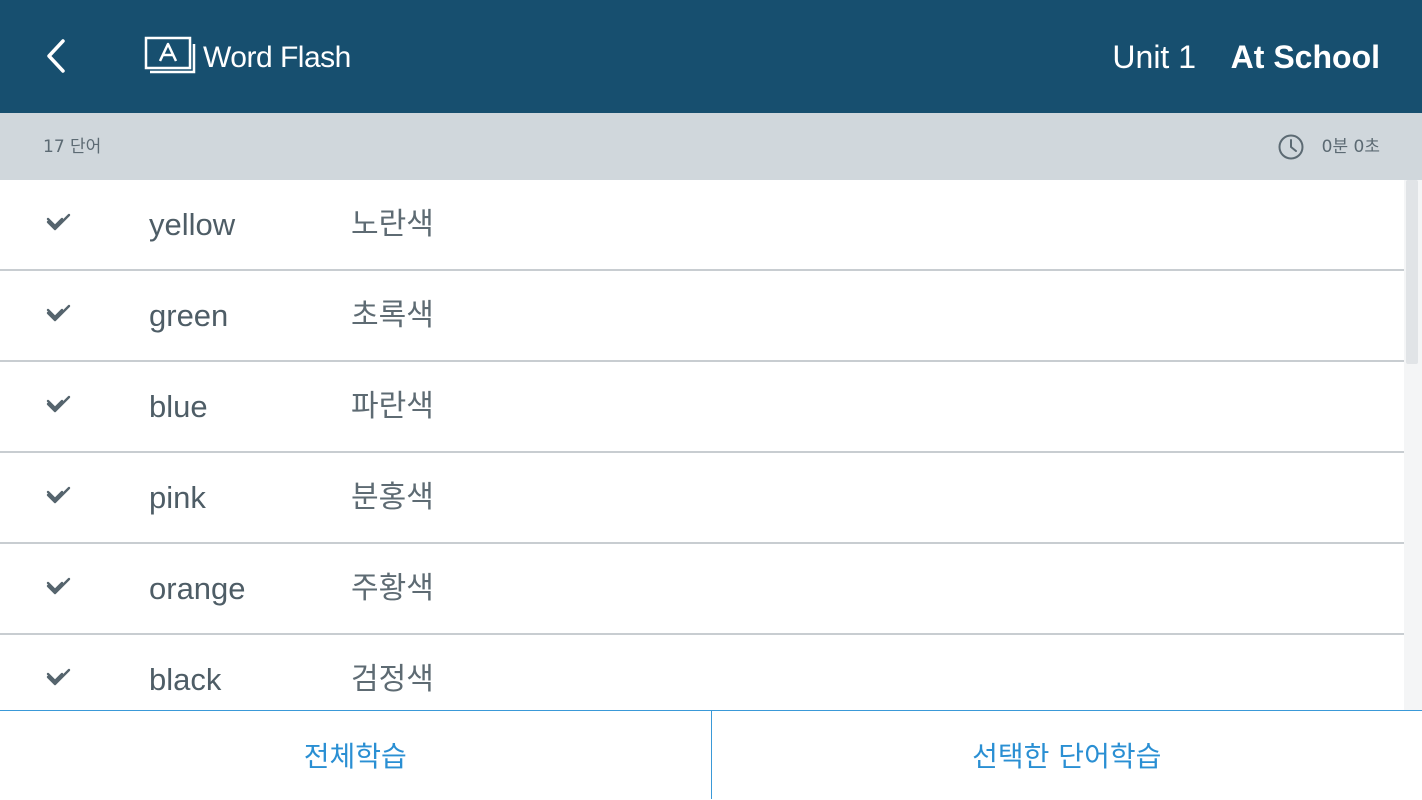 Image resolution: width=1422 pixels, height=800 pixels. I want to click on header-bar: Word Flash Unit 1 At School, so click(711, 56).